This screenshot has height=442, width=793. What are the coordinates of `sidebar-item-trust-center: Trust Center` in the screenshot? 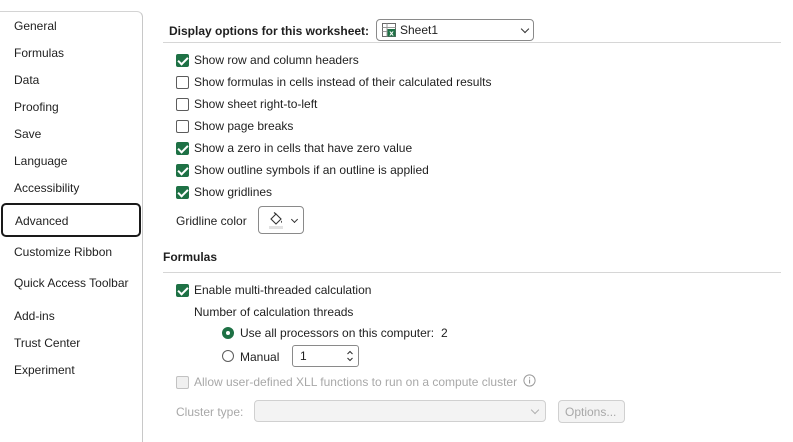 It's located at (70, 343).